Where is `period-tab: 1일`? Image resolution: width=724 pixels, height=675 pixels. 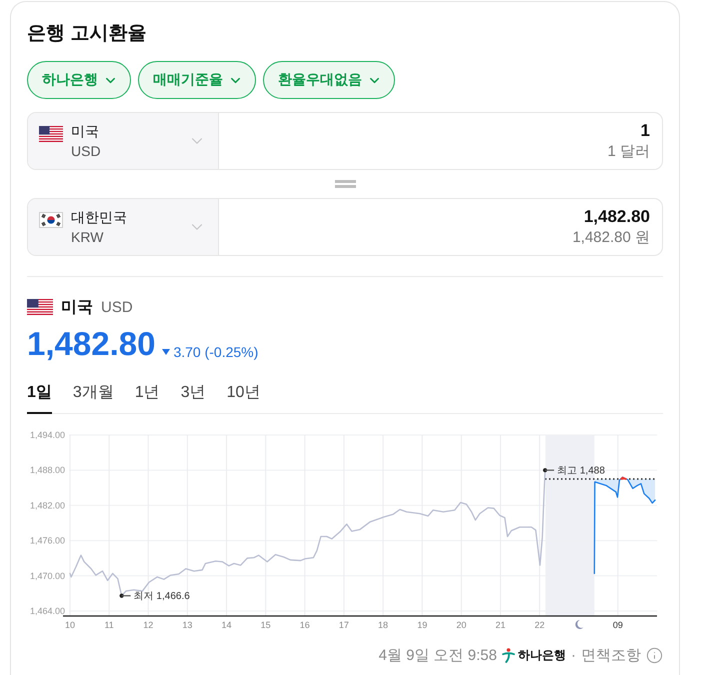
period-tab: 1일 is located at coordinates (39, 397).